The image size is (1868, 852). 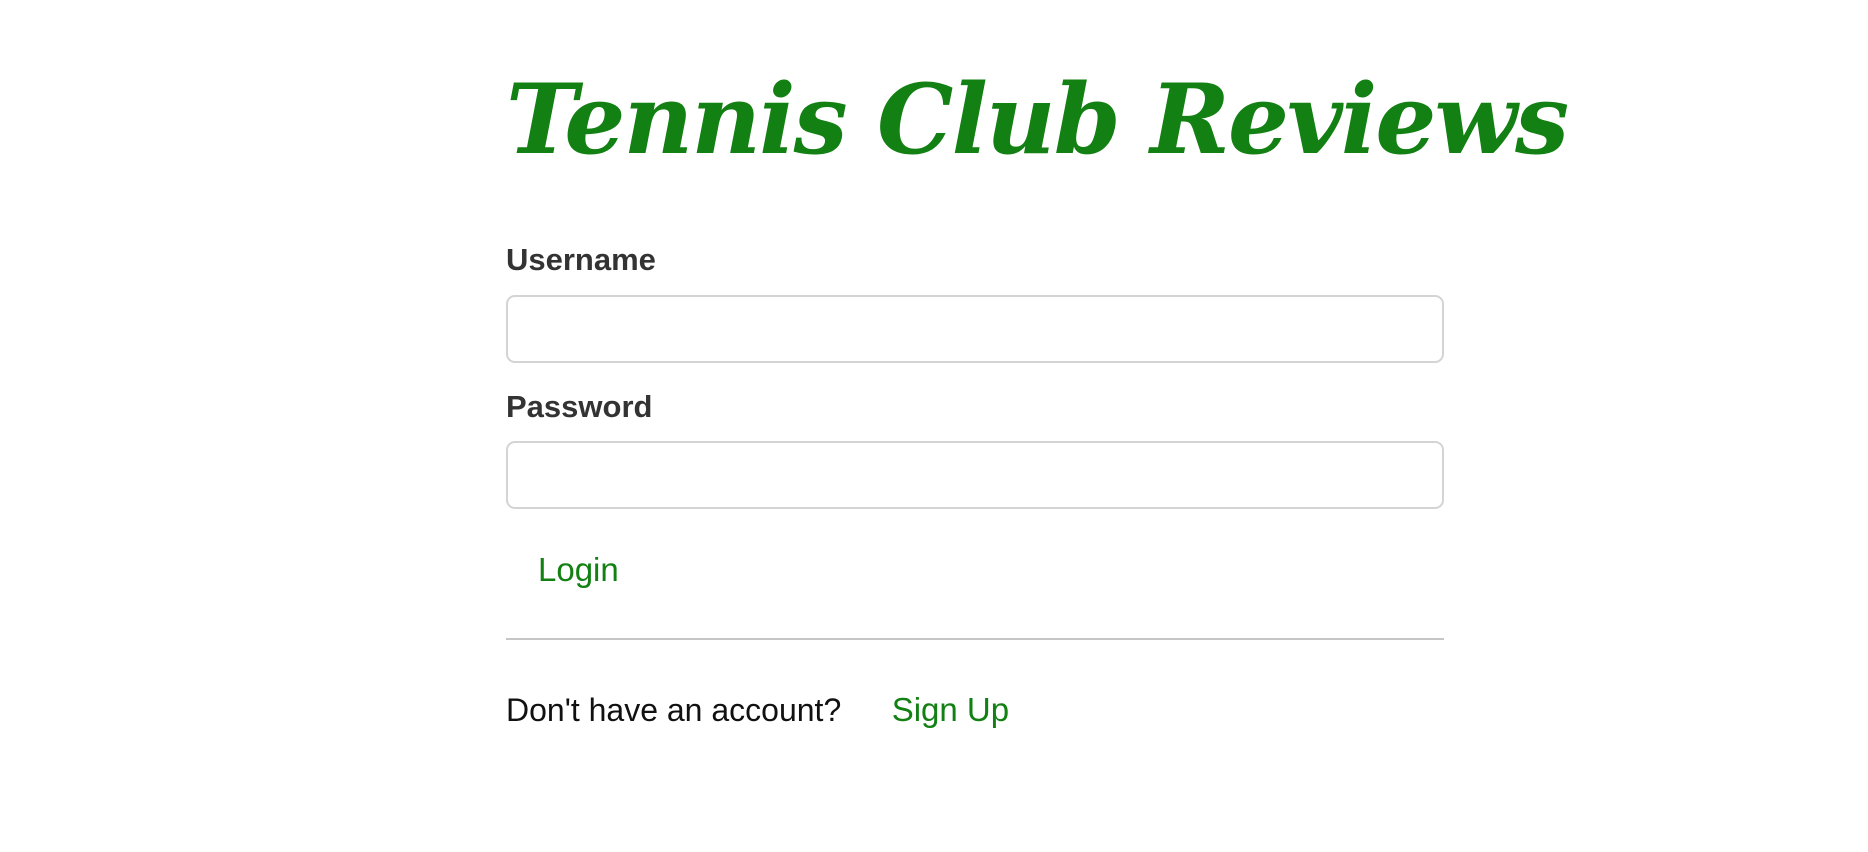 What do you see at coordinates (674, 710) in the screenshot?
I see `signup-prompt: Don't have an account?` at bounding box center [674, 710].